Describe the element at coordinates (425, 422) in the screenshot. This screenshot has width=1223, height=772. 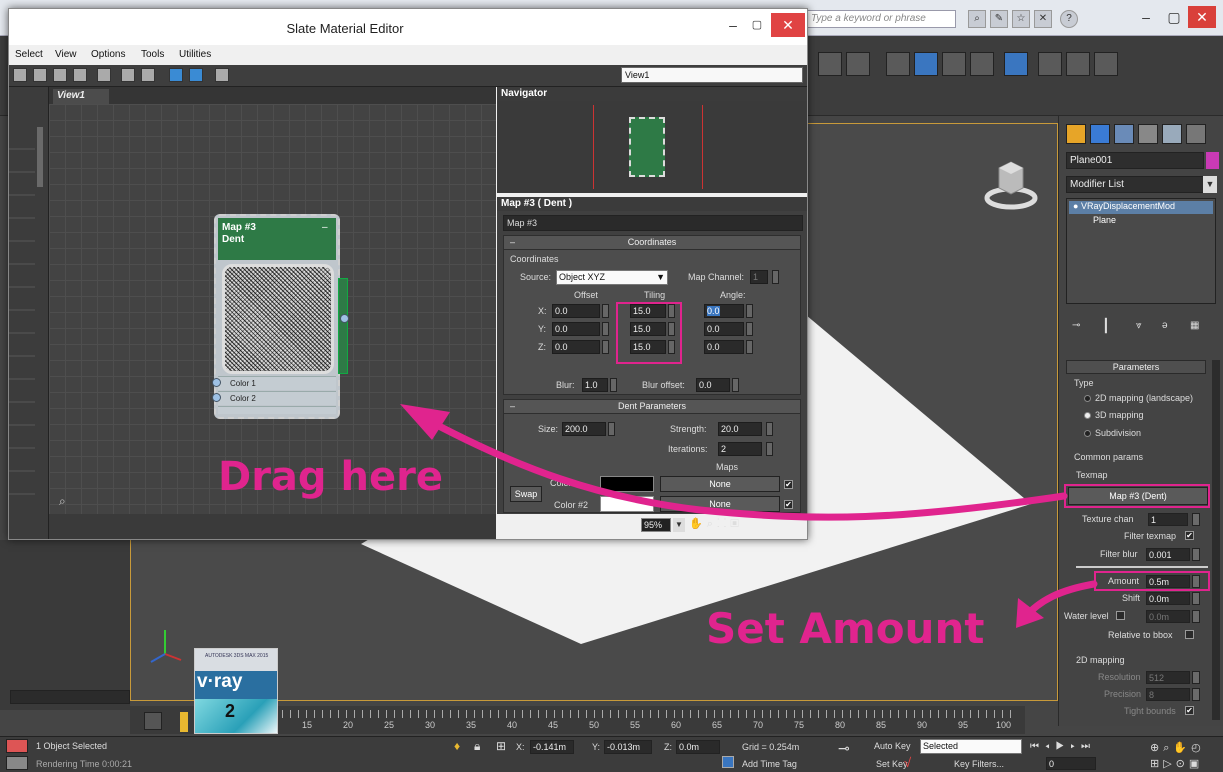
I see `drag-arrowhead` at that location.